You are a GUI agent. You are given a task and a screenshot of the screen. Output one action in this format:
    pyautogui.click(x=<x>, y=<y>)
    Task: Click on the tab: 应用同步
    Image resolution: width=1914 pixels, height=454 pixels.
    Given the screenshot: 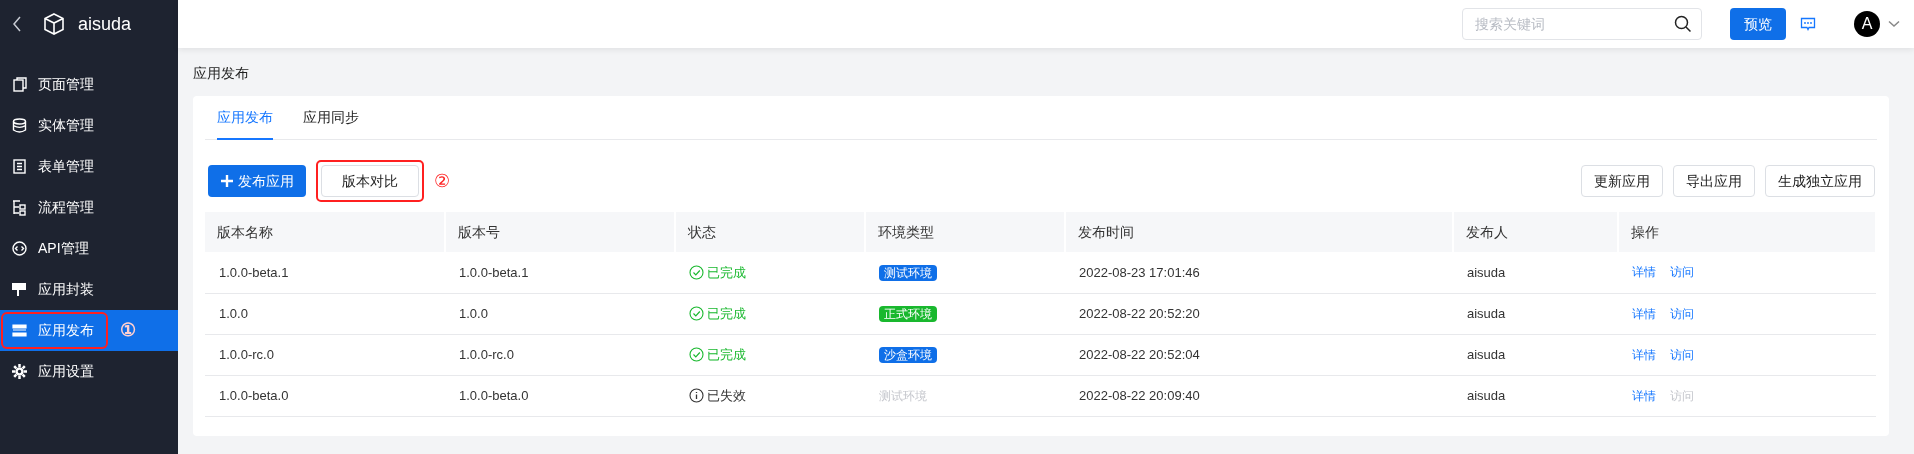 What is the action you would take?
    pyautogui.click(x=331, y=118)
    